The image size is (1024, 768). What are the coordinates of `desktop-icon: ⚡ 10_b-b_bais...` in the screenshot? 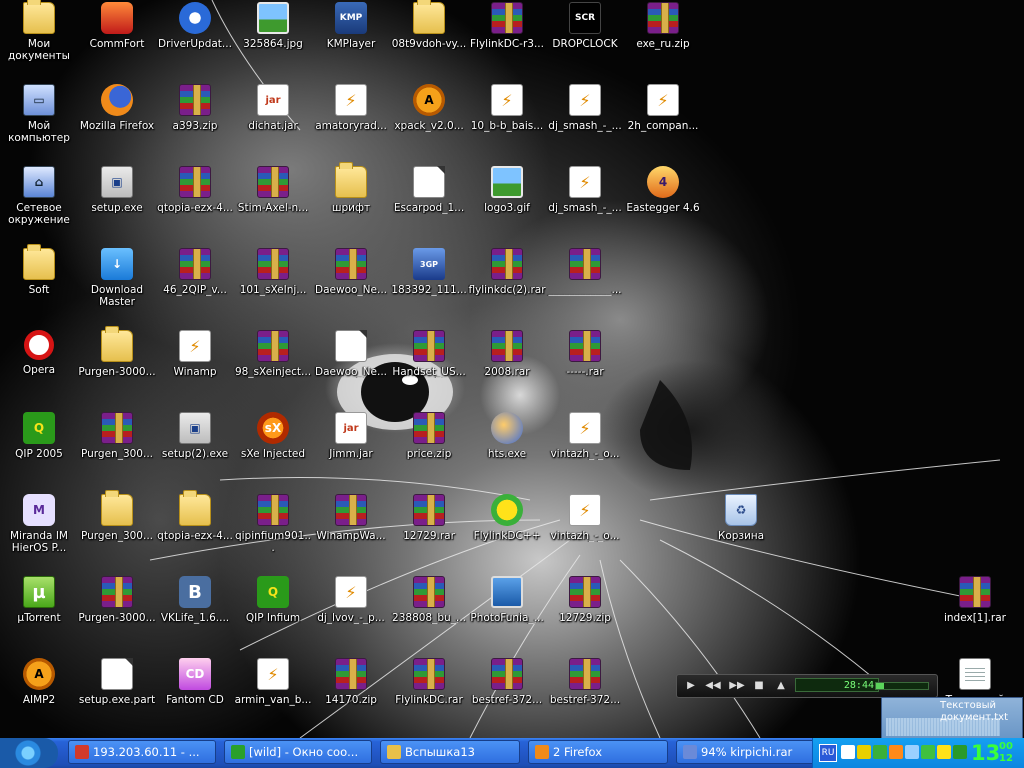 It's located at (507, 124).